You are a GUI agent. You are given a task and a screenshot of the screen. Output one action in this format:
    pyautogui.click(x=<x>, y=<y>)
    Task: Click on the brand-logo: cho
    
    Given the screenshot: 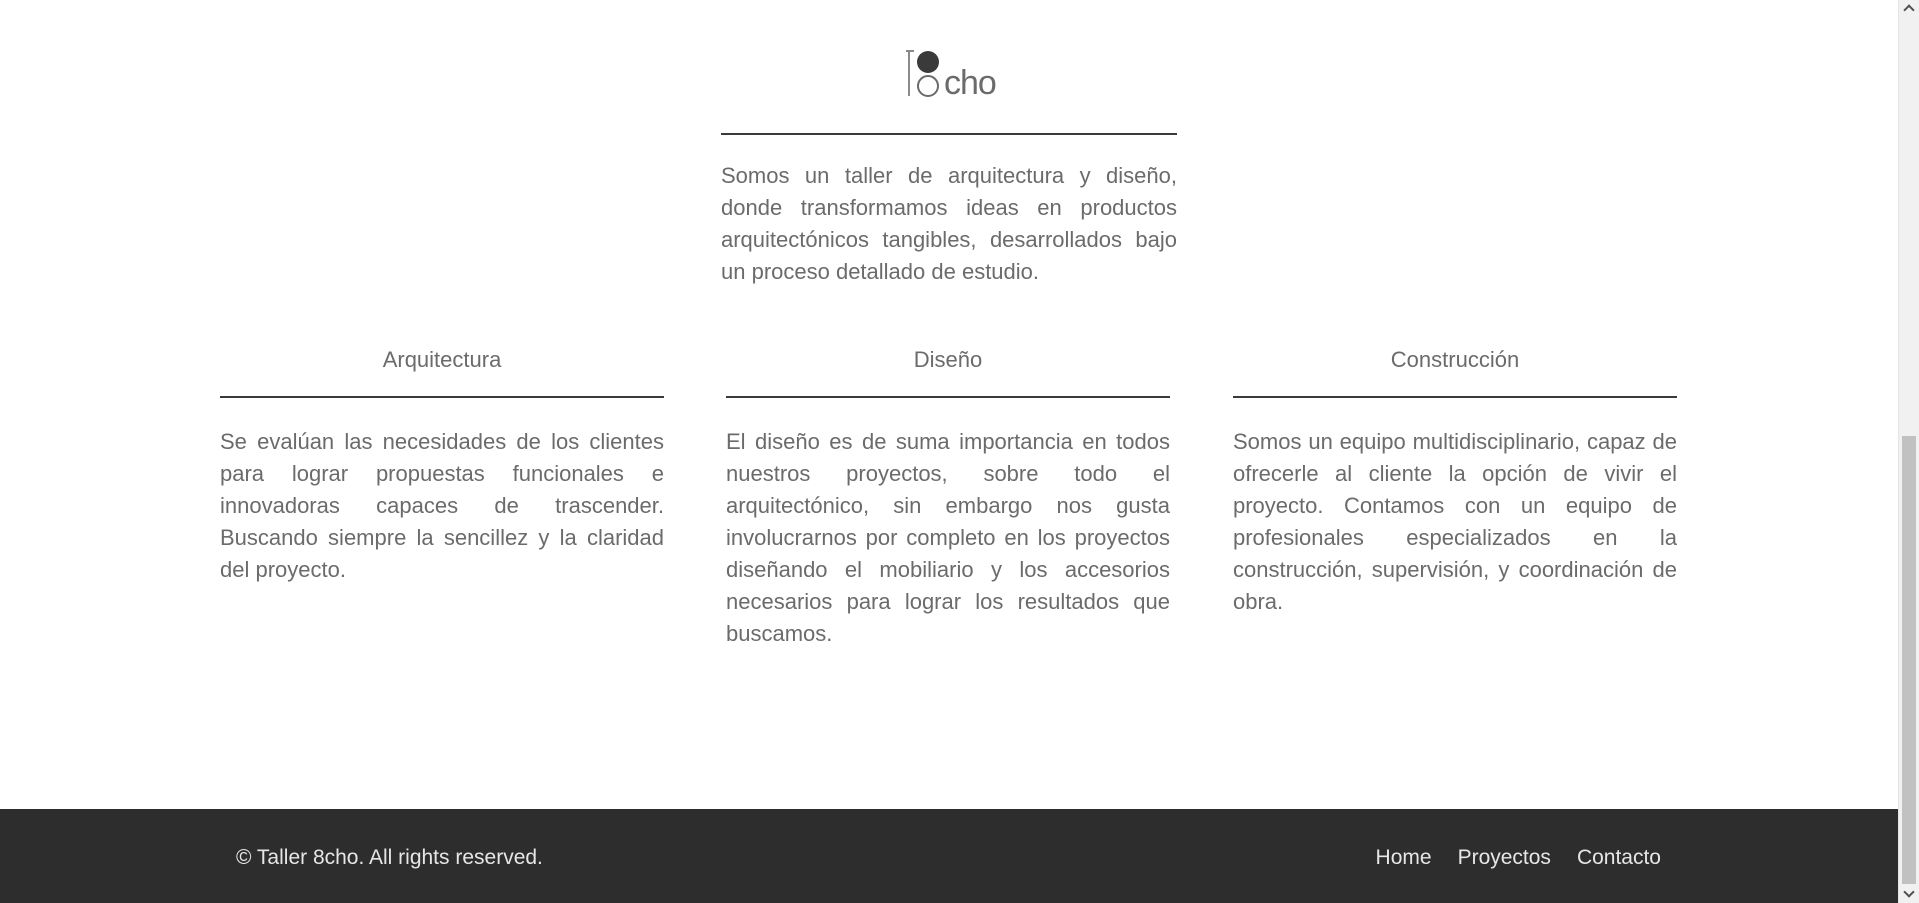 What is the action you would take?
    pyautogui.click(x=956, y=75)
    